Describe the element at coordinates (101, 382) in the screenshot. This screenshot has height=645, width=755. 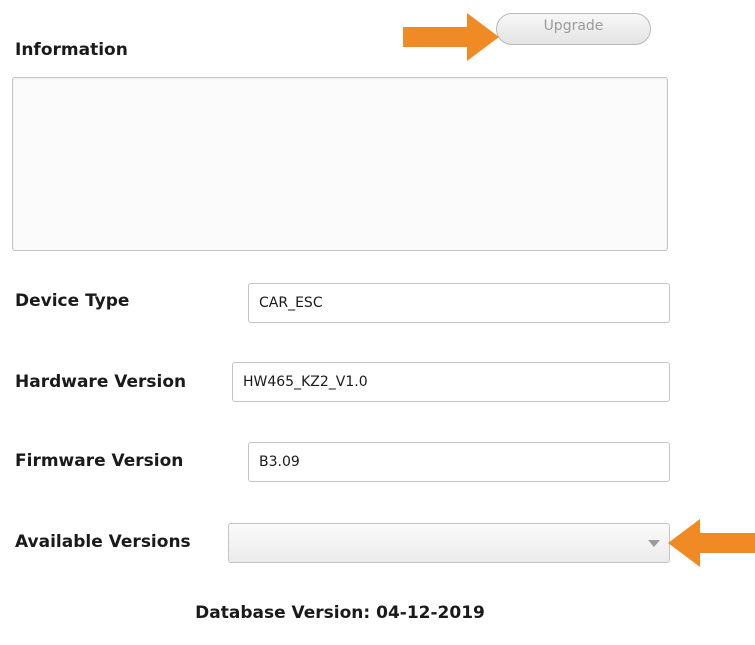
I see `hardware-version-label: Hardware Version` at that location.